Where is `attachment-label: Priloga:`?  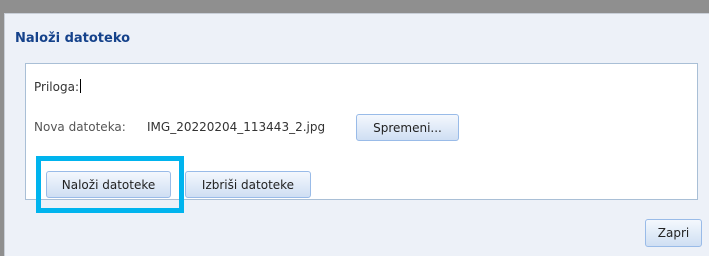
attachment-label: Priloga: is located at coordinates (56, 87).